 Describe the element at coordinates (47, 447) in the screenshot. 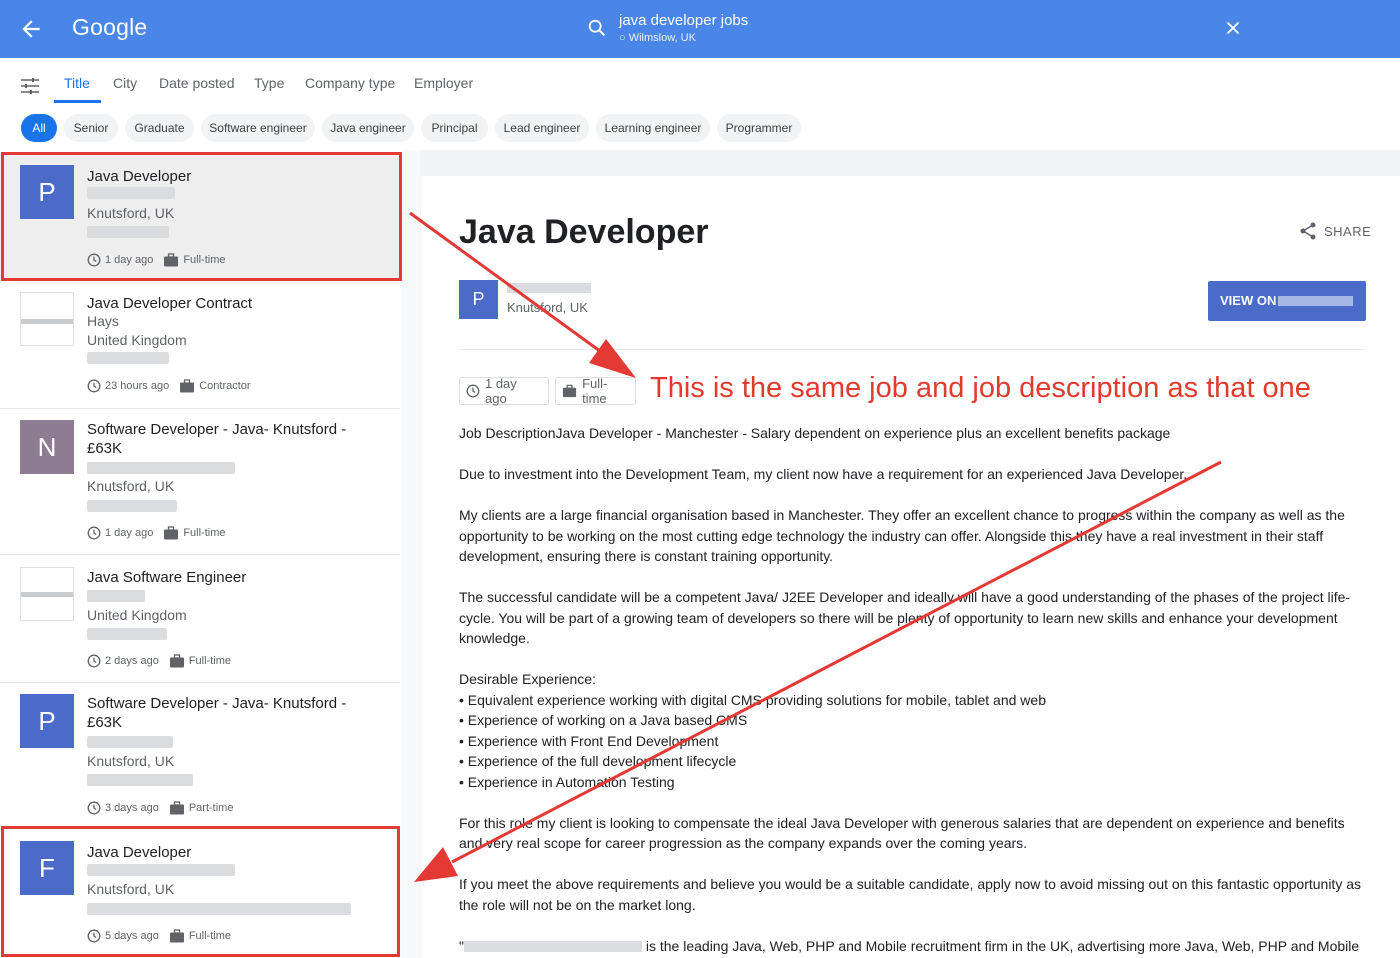

I see `company-logo: N` at that location.